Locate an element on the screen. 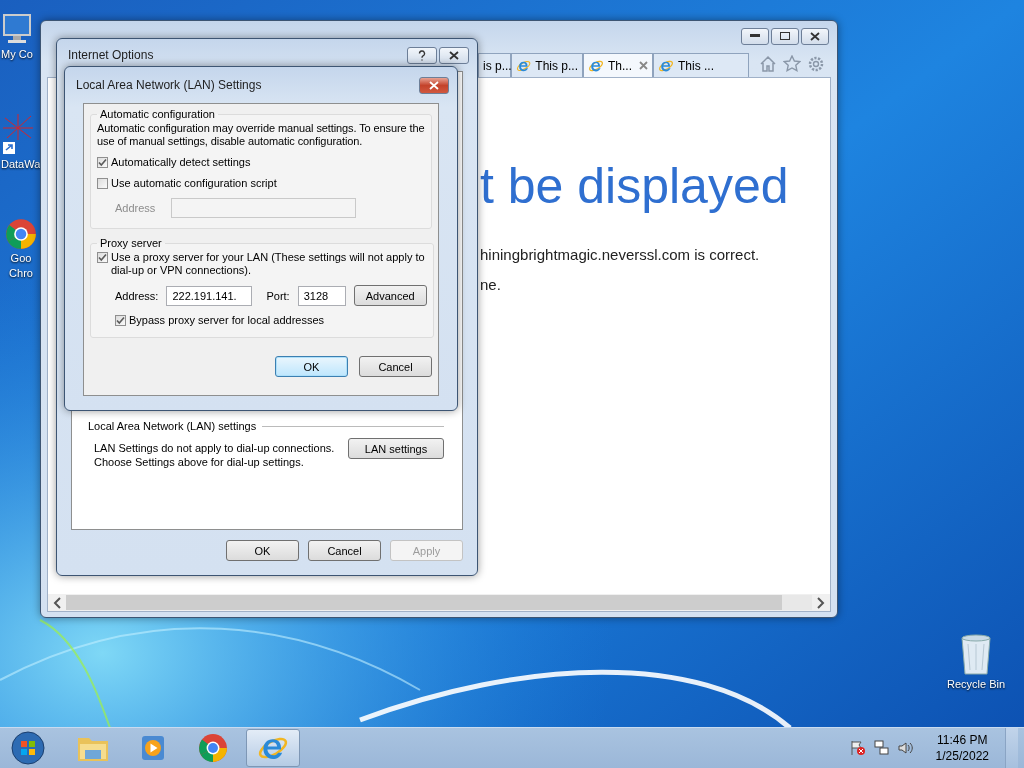 The image size is (1024, 768). network-graph-icon is located at coordinates (18, 134).